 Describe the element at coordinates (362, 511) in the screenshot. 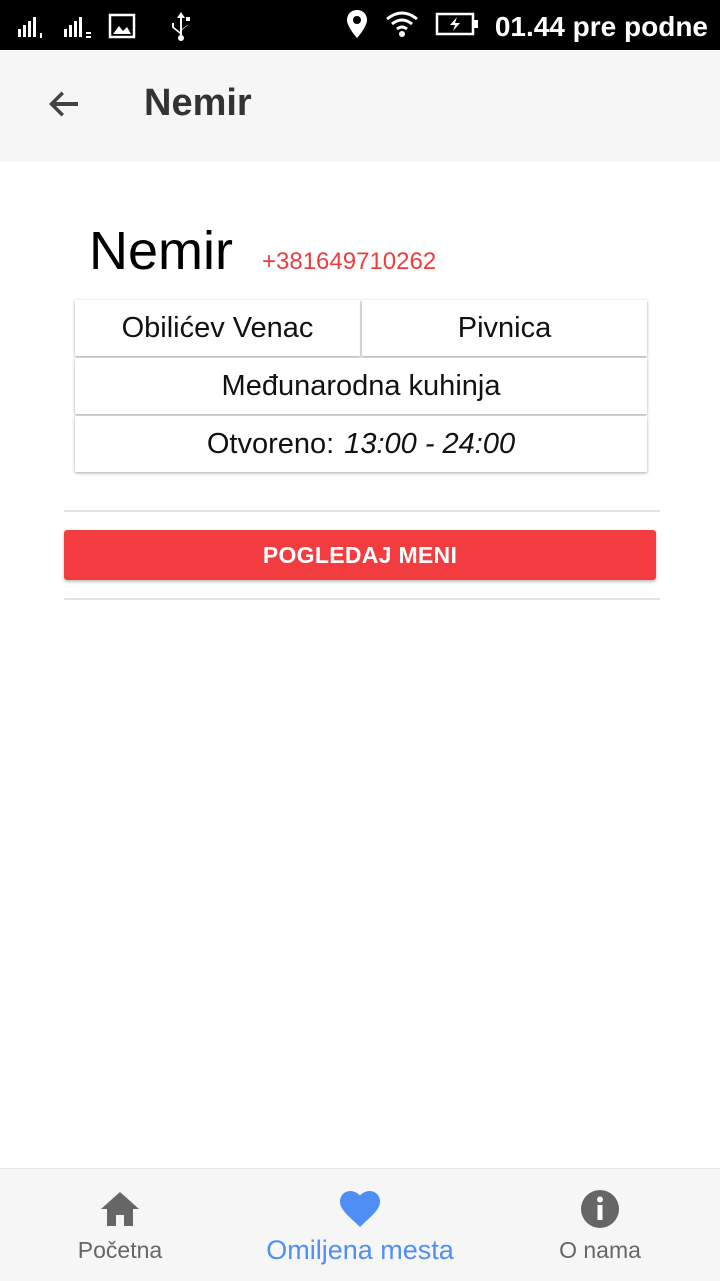

I see `divider-top` at that location.